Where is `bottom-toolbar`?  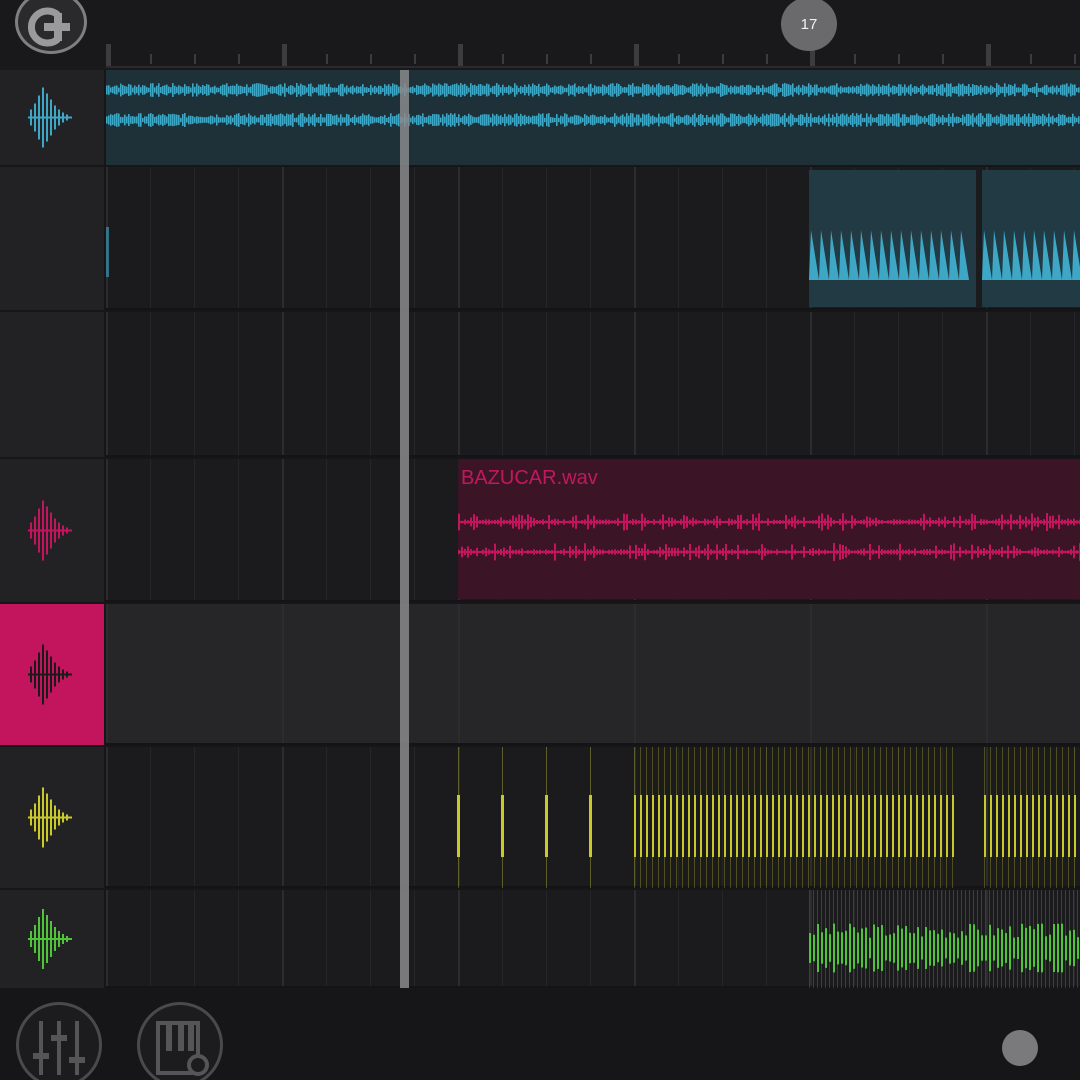 bottom-toolbar is located at coordinates (540, 1034).